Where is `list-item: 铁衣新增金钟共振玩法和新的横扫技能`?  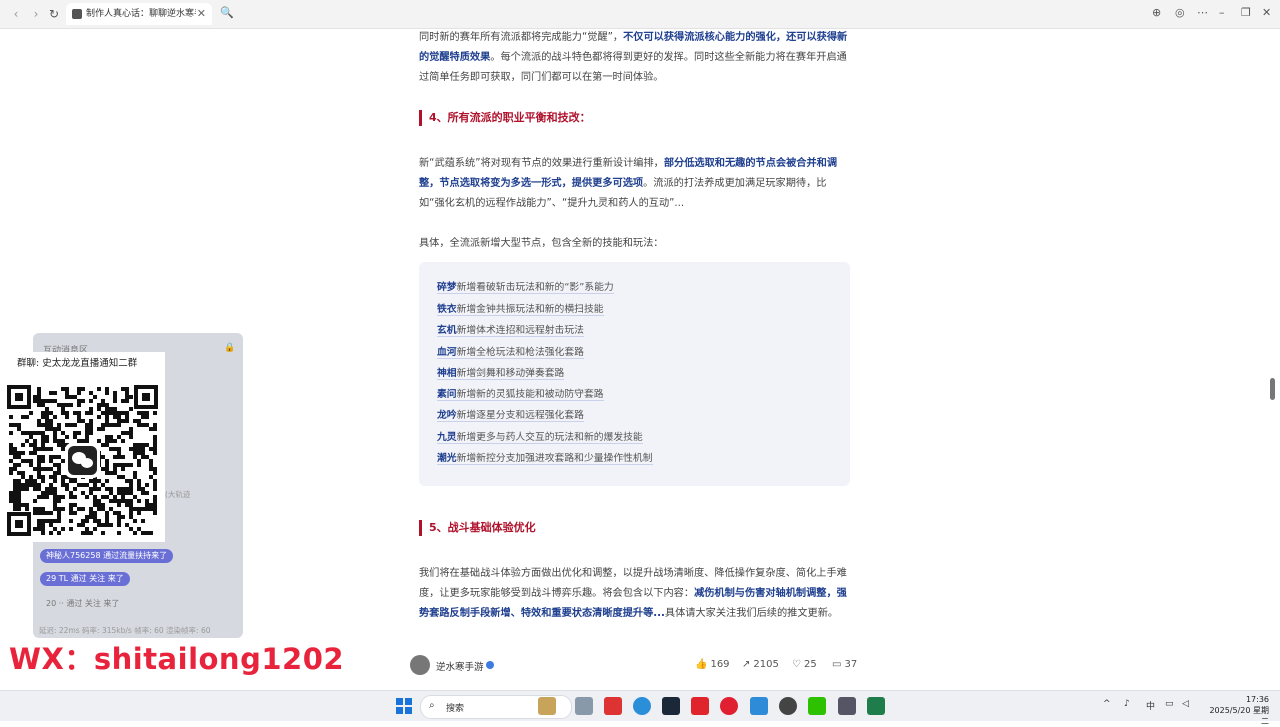 list-item: 铁衣新增金钟共振玩法和新的横扫技能 is located at coordinates (520, 310).